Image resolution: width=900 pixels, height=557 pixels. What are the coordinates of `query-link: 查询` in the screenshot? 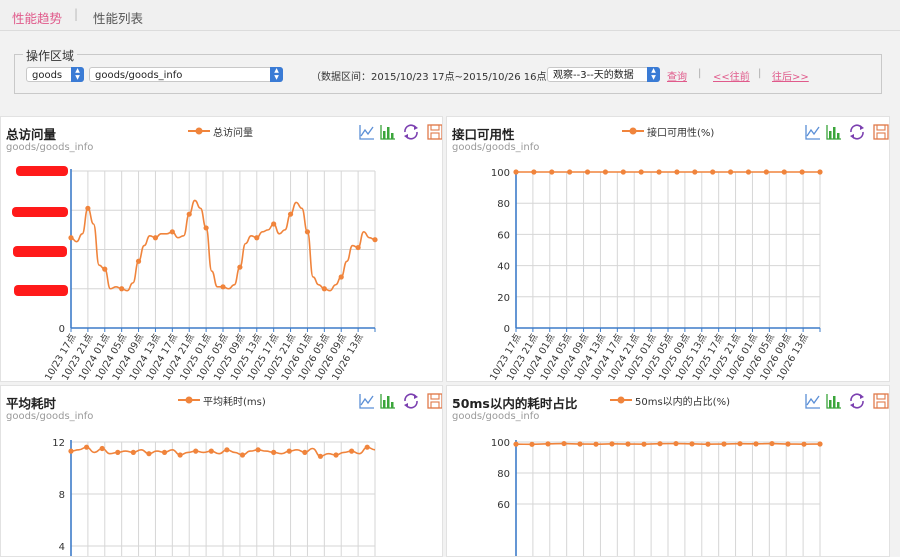 It's located at (677, 75).